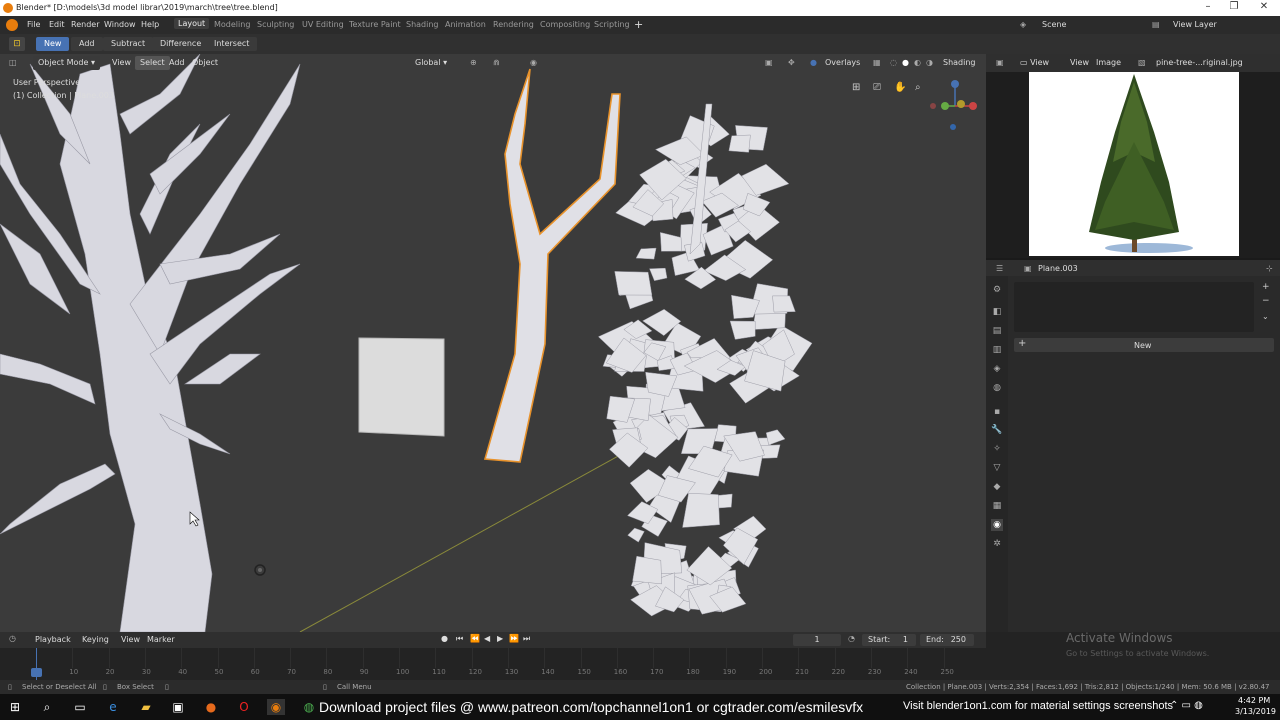 The image size is (1280, 720). What do you see at coordinates (232, 24) in the screenshot?
I see `tab-modeling: Modeling` at bounding box center [232, 24].